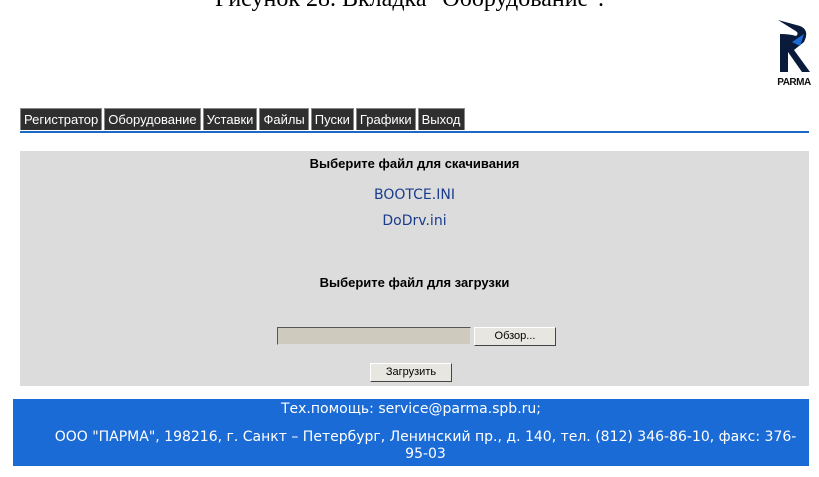 This screenshot has width=819, height=477. What do you see at coordinates (414, 132) in the screenshot?
I see `tab-underline` at bounding box center [414, 132].